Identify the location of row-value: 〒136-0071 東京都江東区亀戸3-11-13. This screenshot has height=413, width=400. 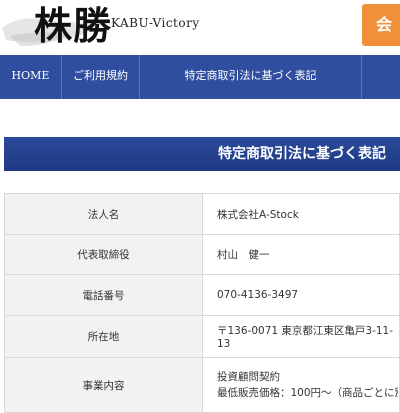
(301, 336).